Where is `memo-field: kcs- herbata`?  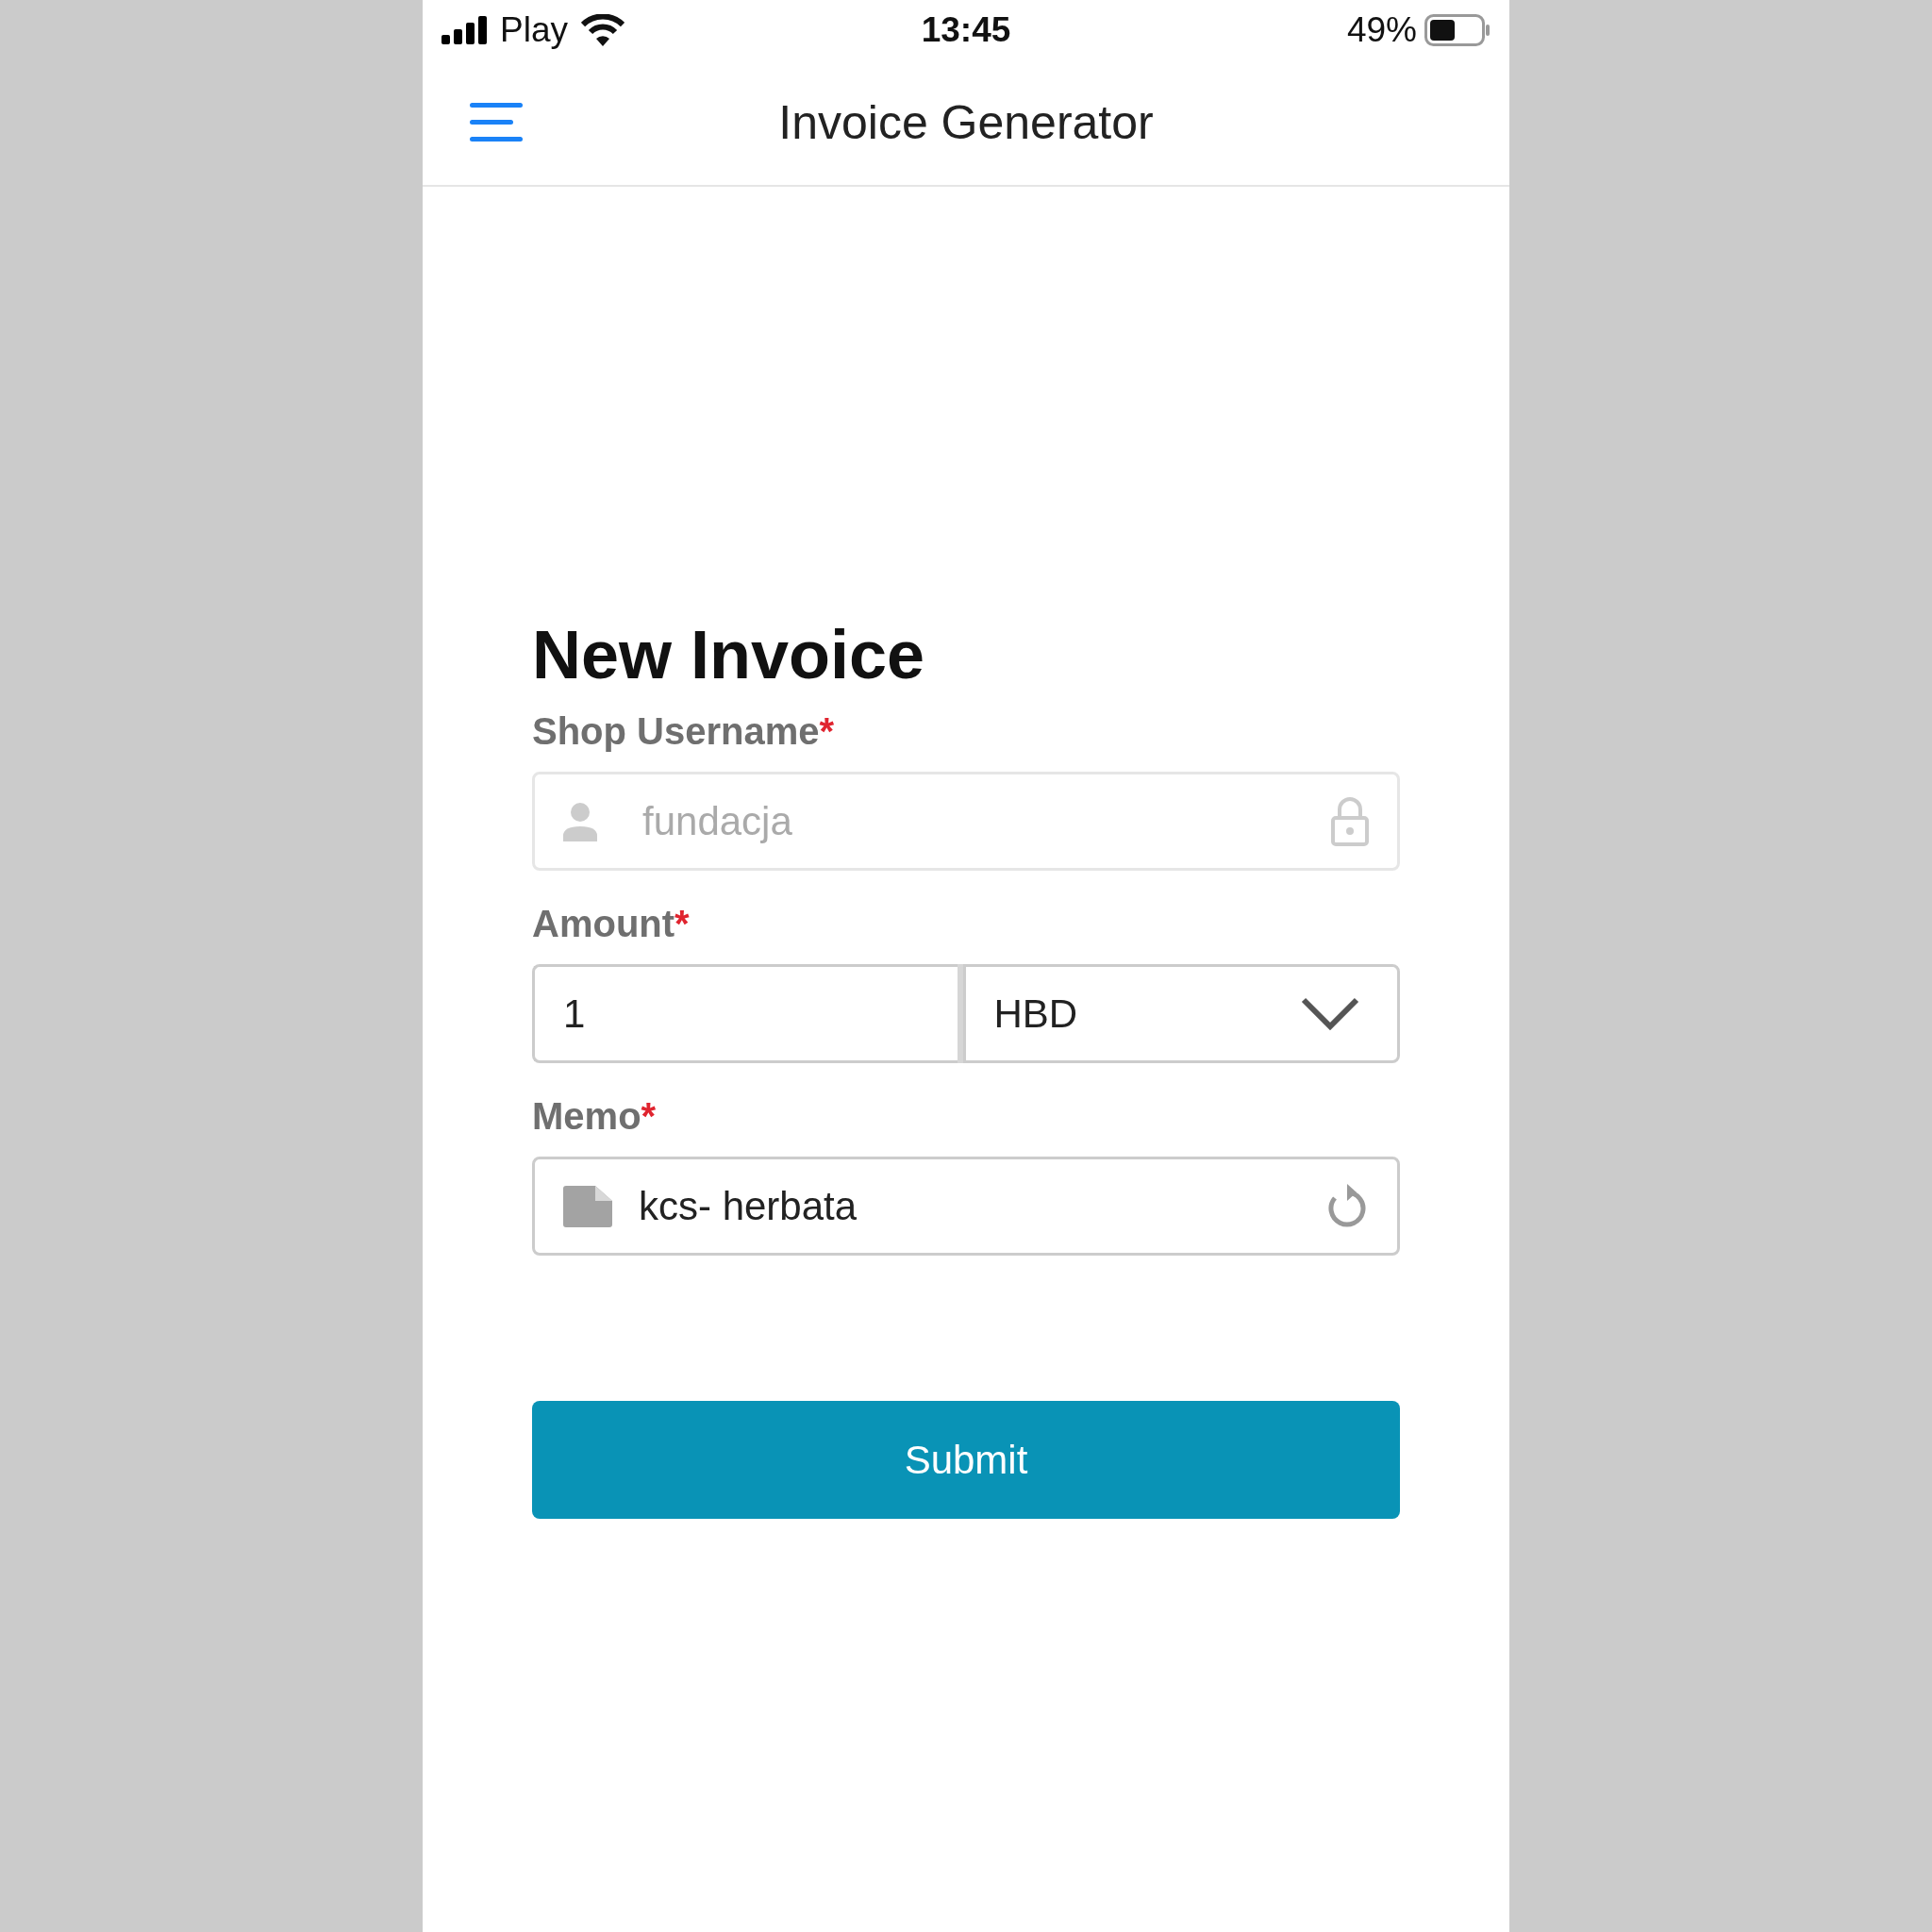
memo-field: kcs- herbata is located at coordinates (966, 1206).